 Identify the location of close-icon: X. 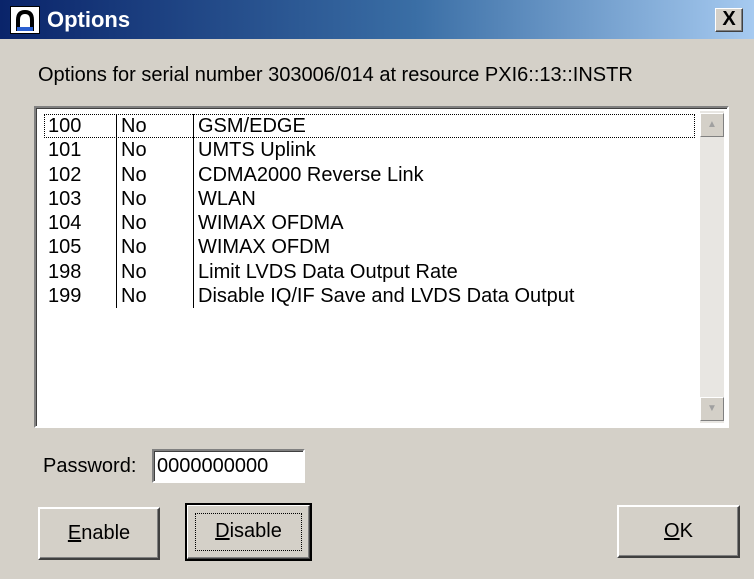
(729, 19).